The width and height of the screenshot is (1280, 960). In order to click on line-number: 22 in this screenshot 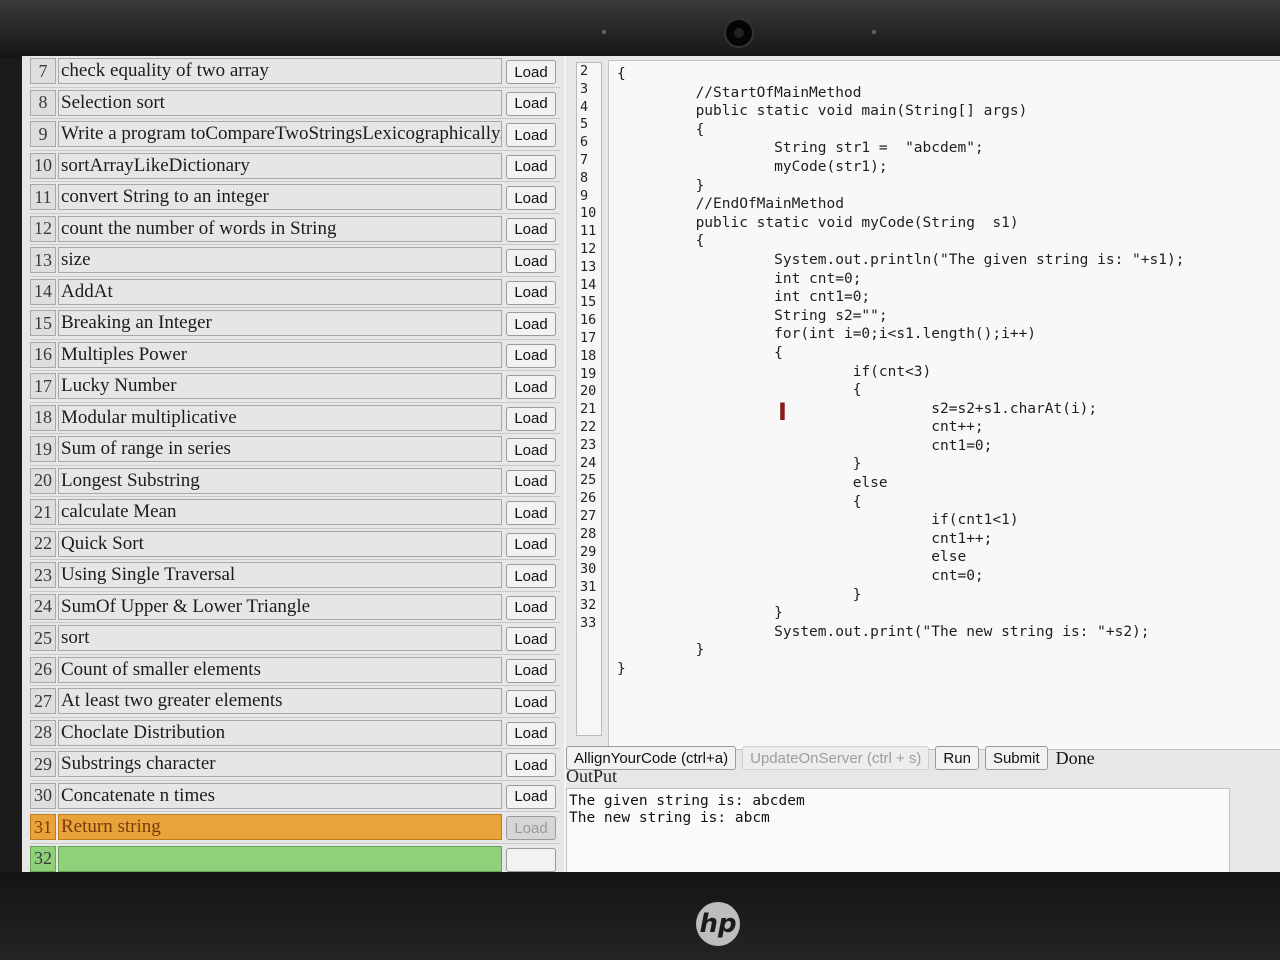, I will do `click(588, 426)`.